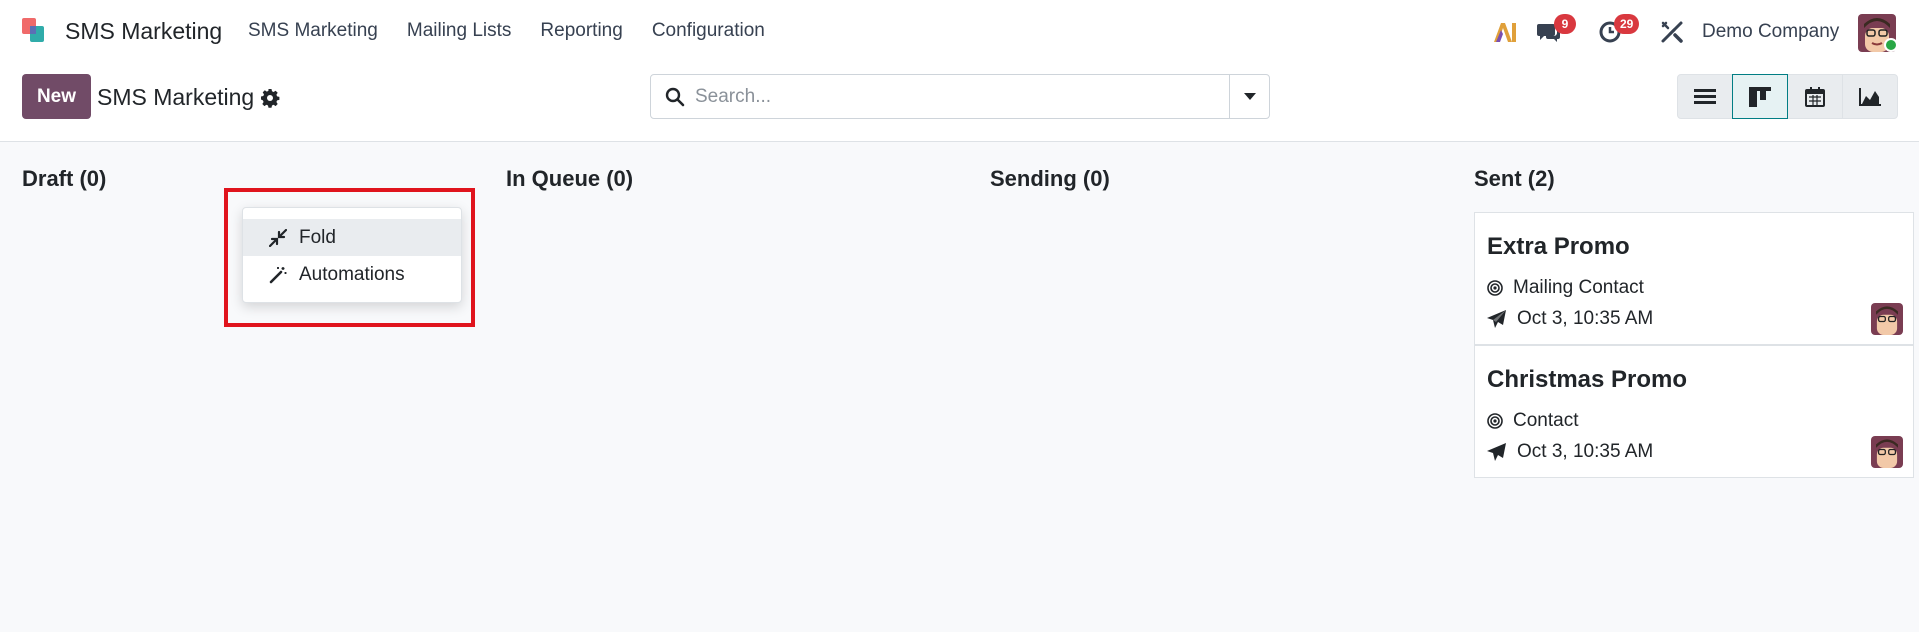  I want to click on systray: 9 29 Demo Company, so click(1699, 32).